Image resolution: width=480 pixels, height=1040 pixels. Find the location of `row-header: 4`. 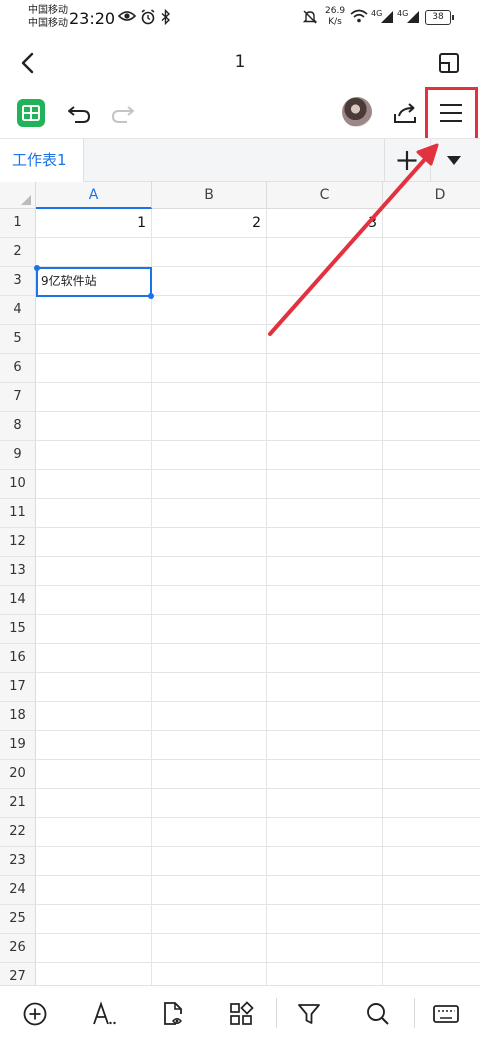

row-header: 4 is located at coordinates (18, 310).